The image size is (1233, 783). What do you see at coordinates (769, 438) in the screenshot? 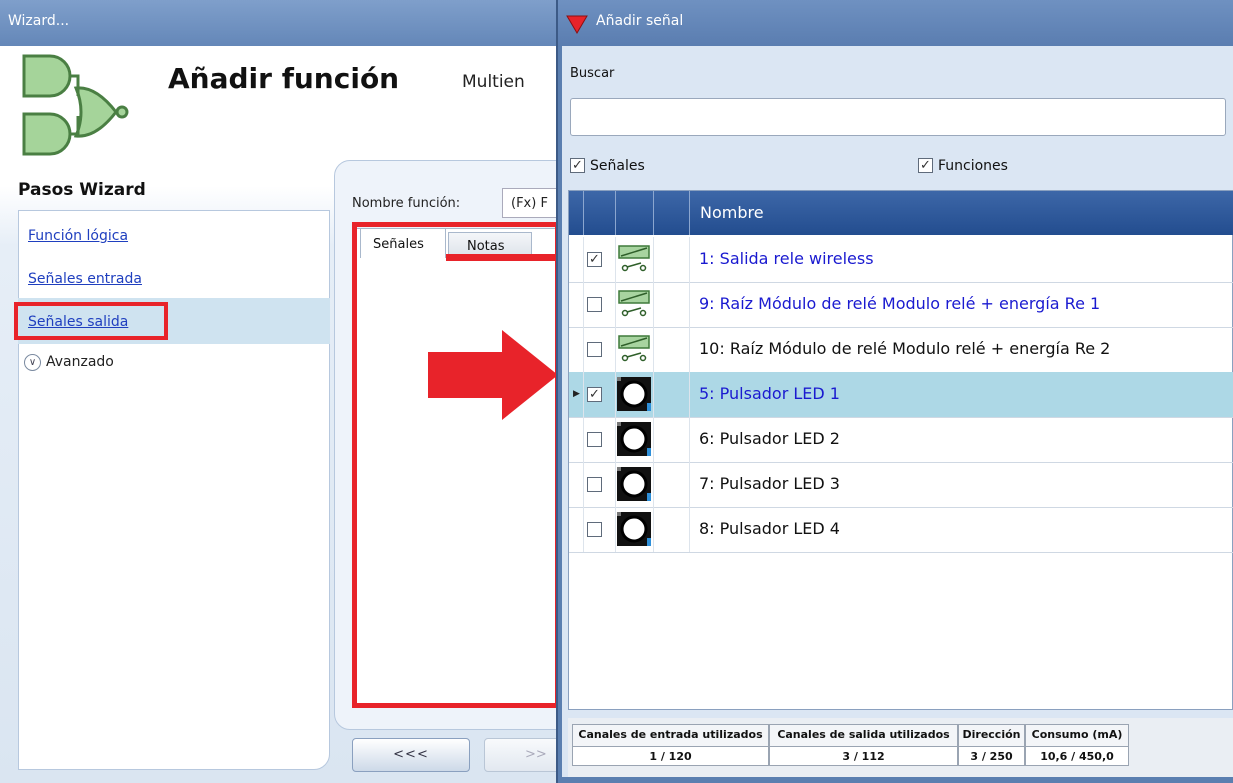
I see `signal-name: 6: Pulsador LED 2` at bounding box center [769, 438].